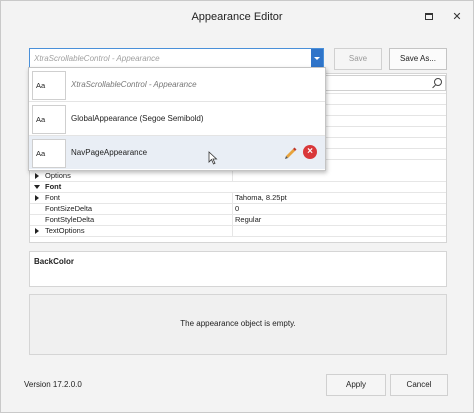 This screenshot has height=413, width=474. I want to click on delete-icon: ×, so click(310, 152).